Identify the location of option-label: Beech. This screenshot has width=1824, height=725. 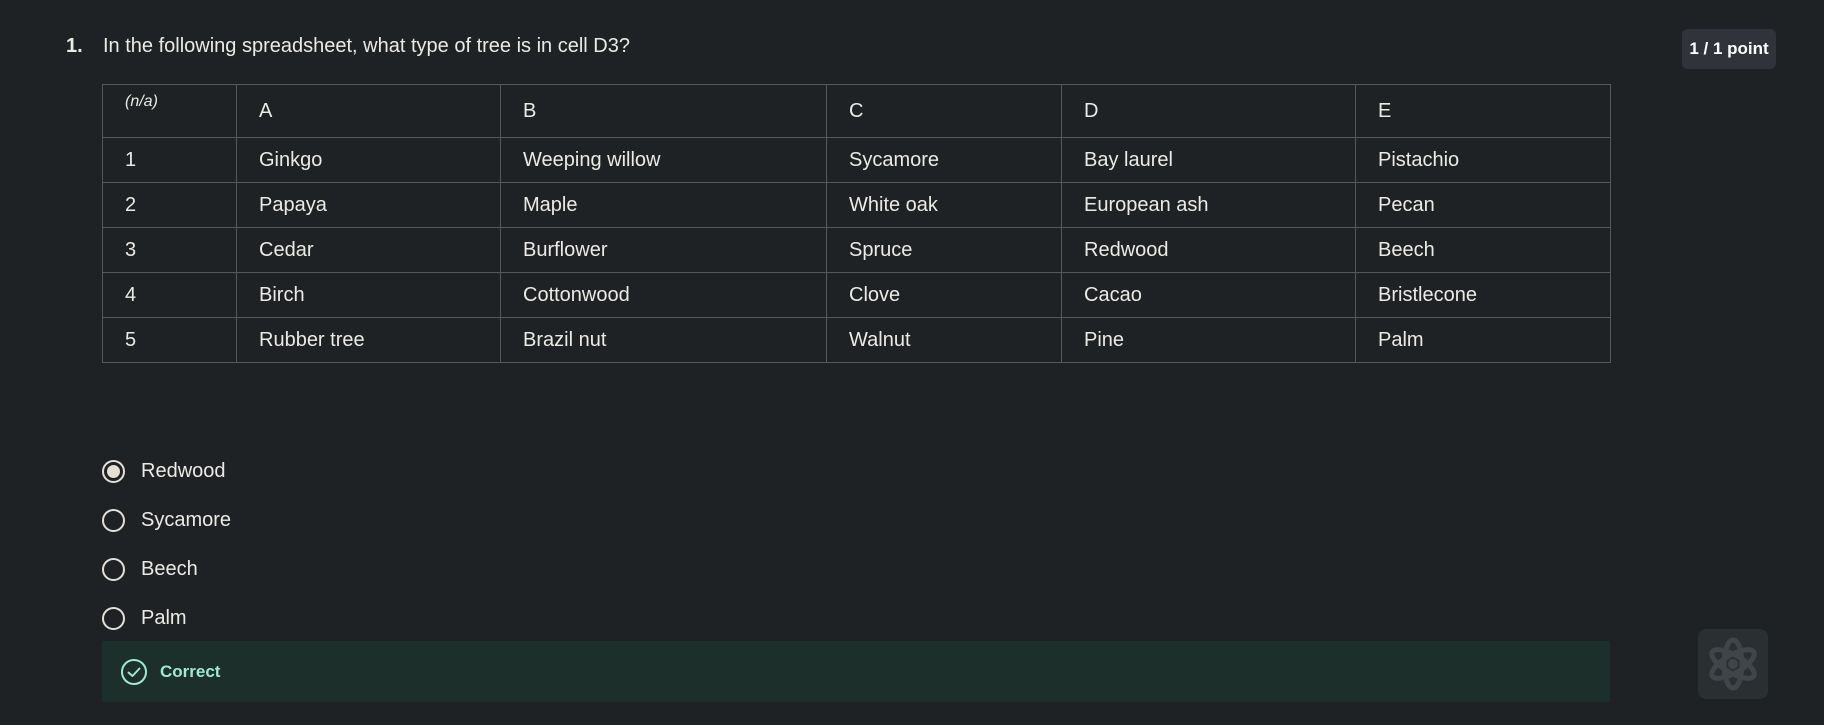
(169, 569).